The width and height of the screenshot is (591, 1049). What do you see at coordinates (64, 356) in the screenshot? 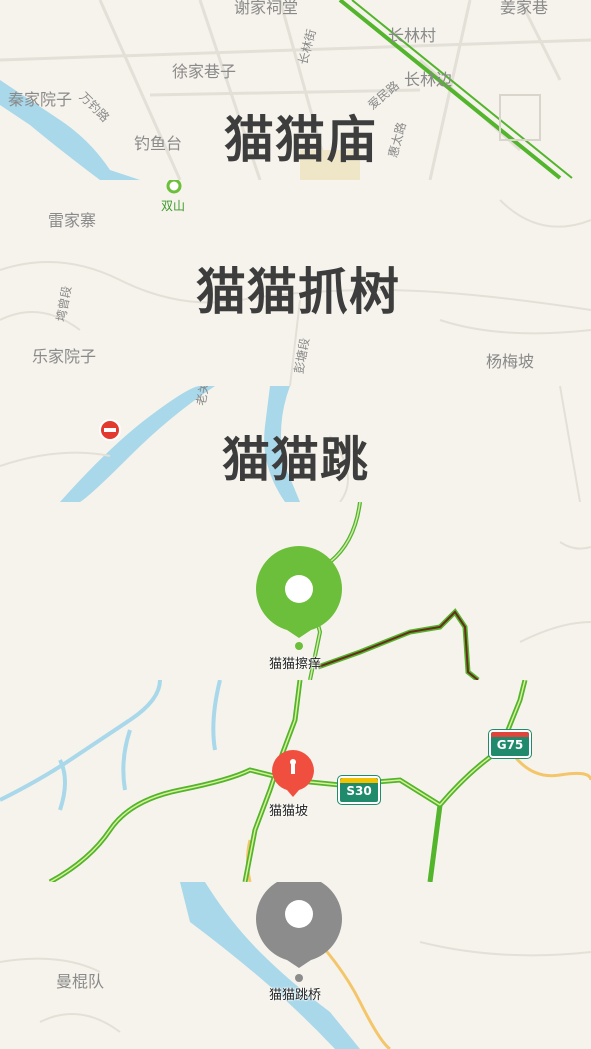
I see `map-label: 乐家院子` at bounding box center [64, 356].